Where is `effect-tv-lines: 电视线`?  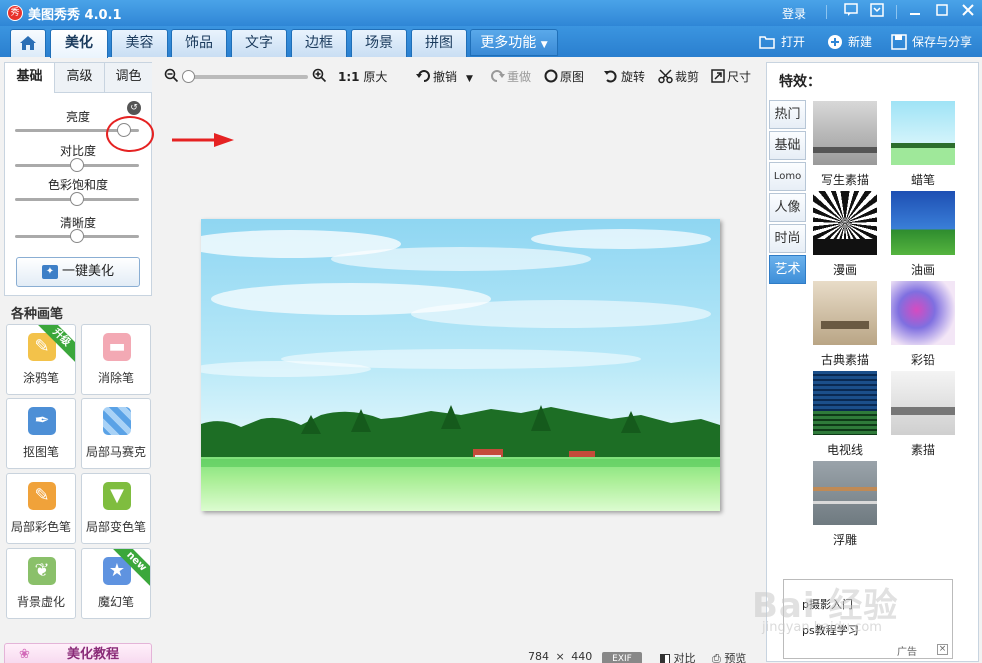
effect-tv-lines: 电视线 is located at coordinates (845, 414).